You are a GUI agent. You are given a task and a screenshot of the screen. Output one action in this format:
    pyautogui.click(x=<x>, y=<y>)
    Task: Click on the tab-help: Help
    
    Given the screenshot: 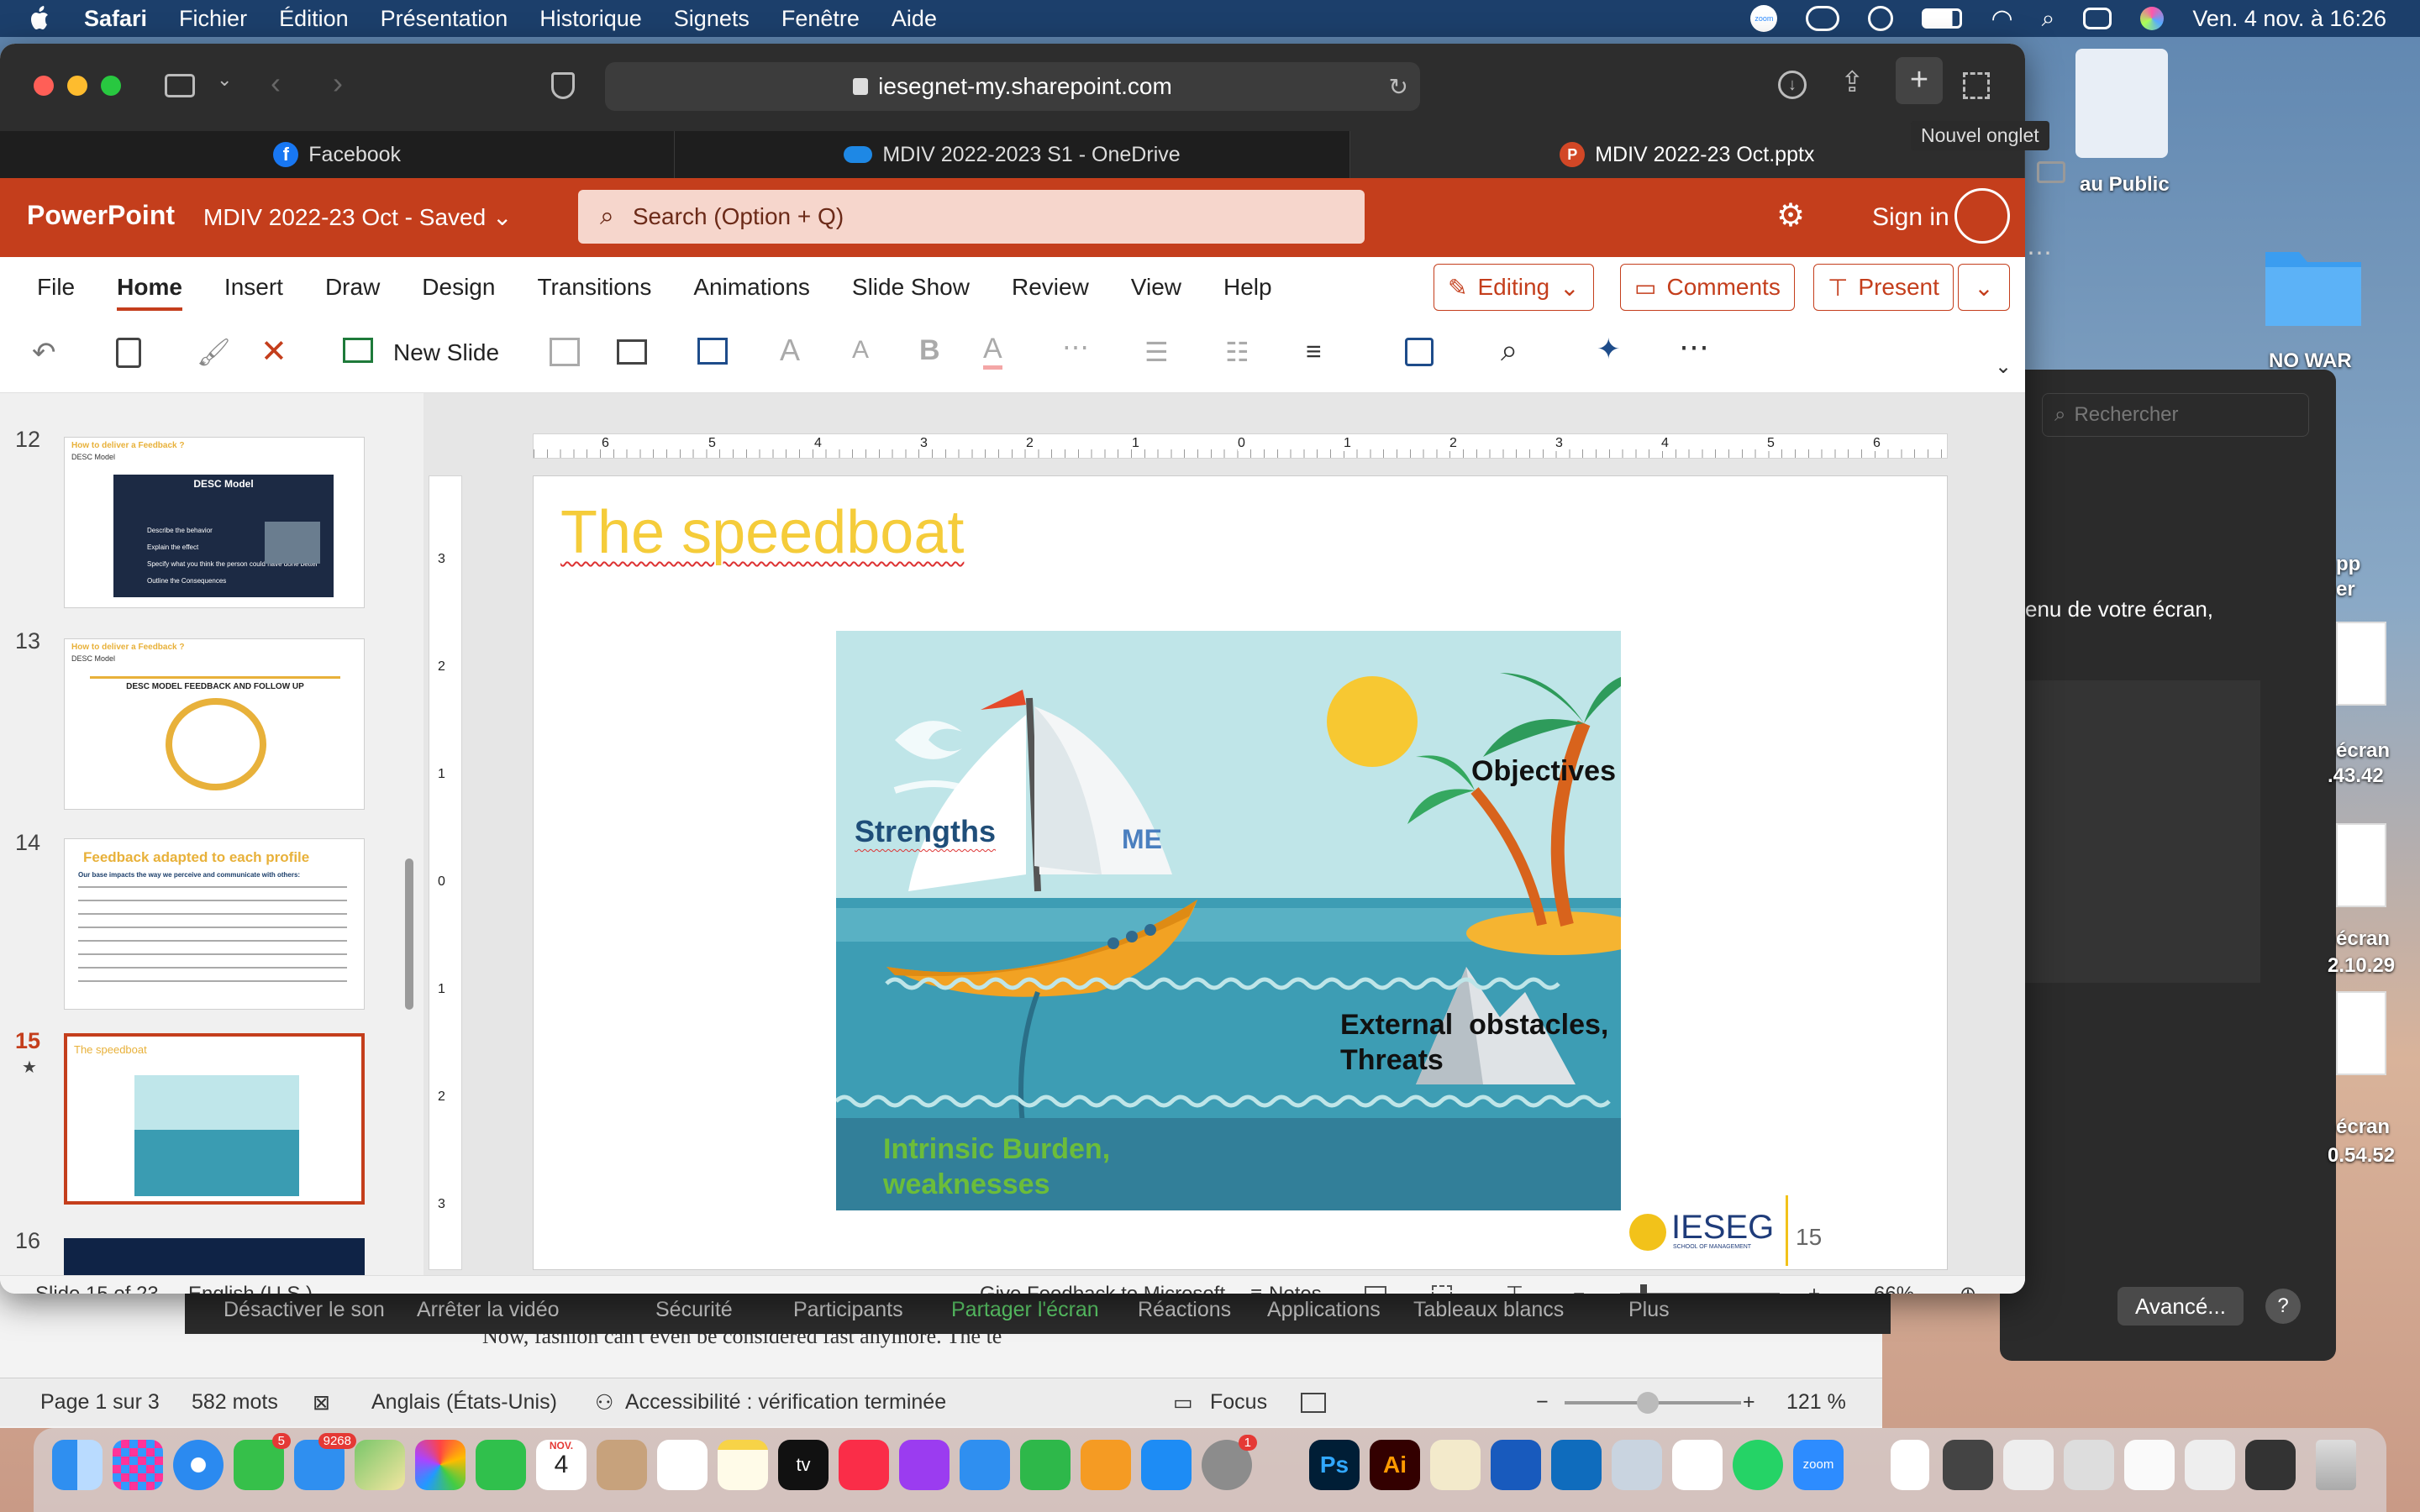 What is the action you would take?
    pyautogui.click(x=1247, y=287)
    